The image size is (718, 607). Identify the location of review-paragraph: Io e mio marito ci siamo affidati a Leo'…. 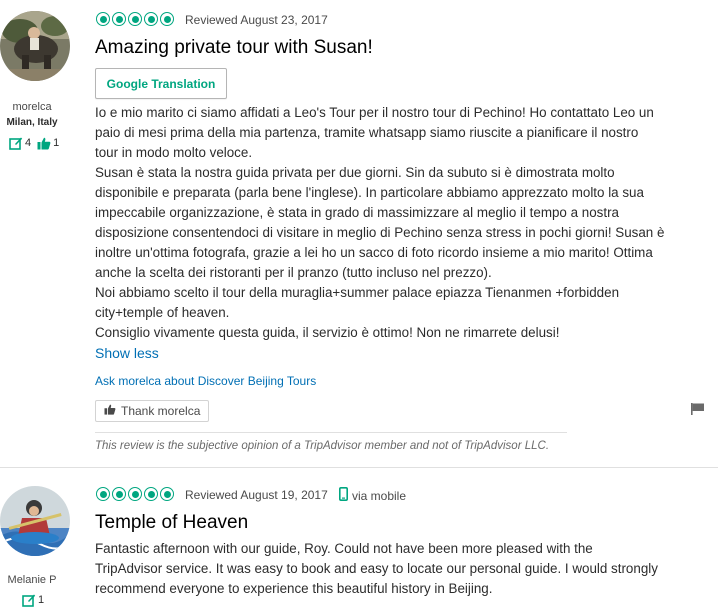
(374, 132).